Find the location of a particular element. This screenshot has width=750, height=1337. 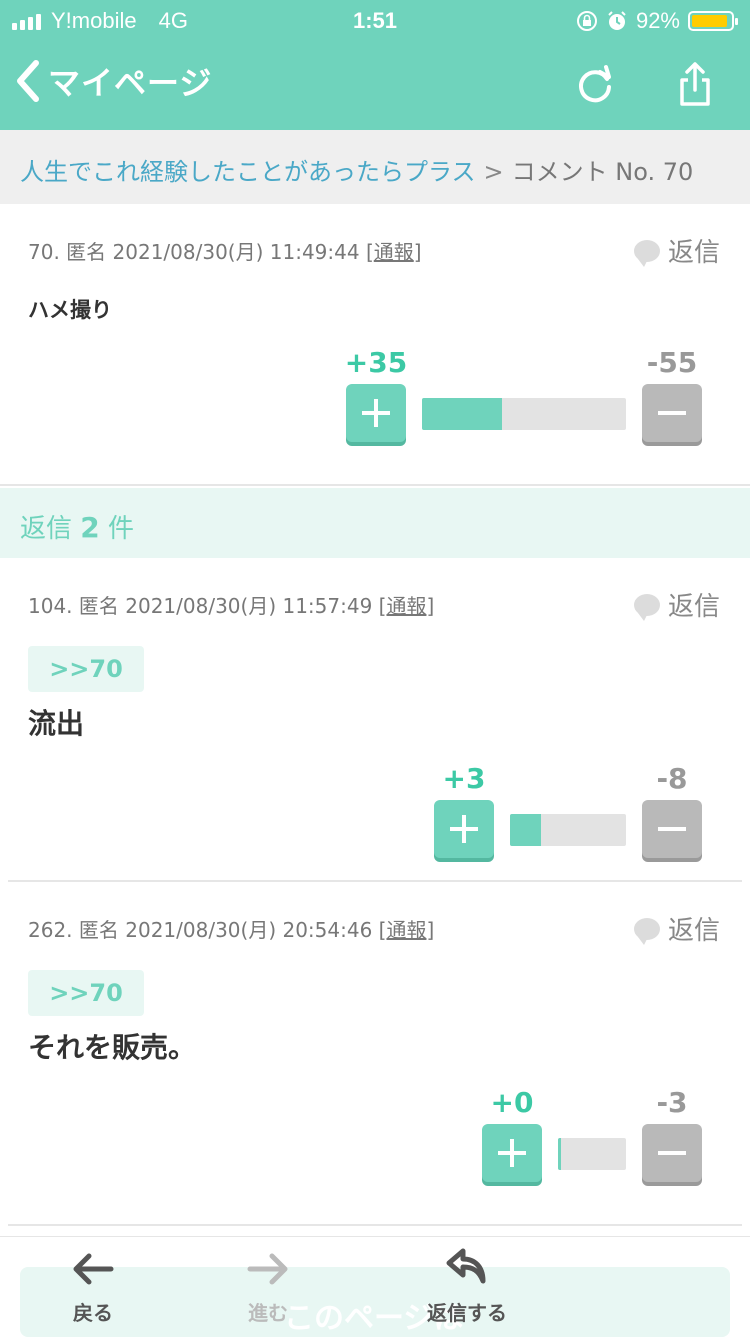

minus-count: -3 is located at coordinates (672, 1102).